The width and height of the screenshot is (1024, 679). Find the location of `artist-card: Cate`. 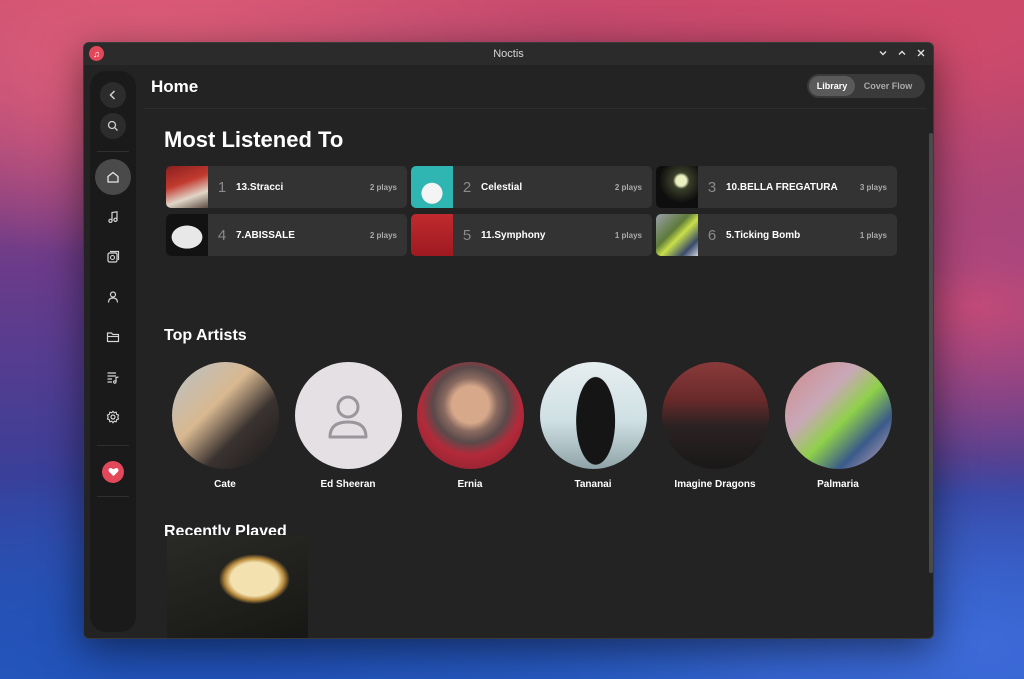

artist-card: Cate is located at coordinates (225, 426).